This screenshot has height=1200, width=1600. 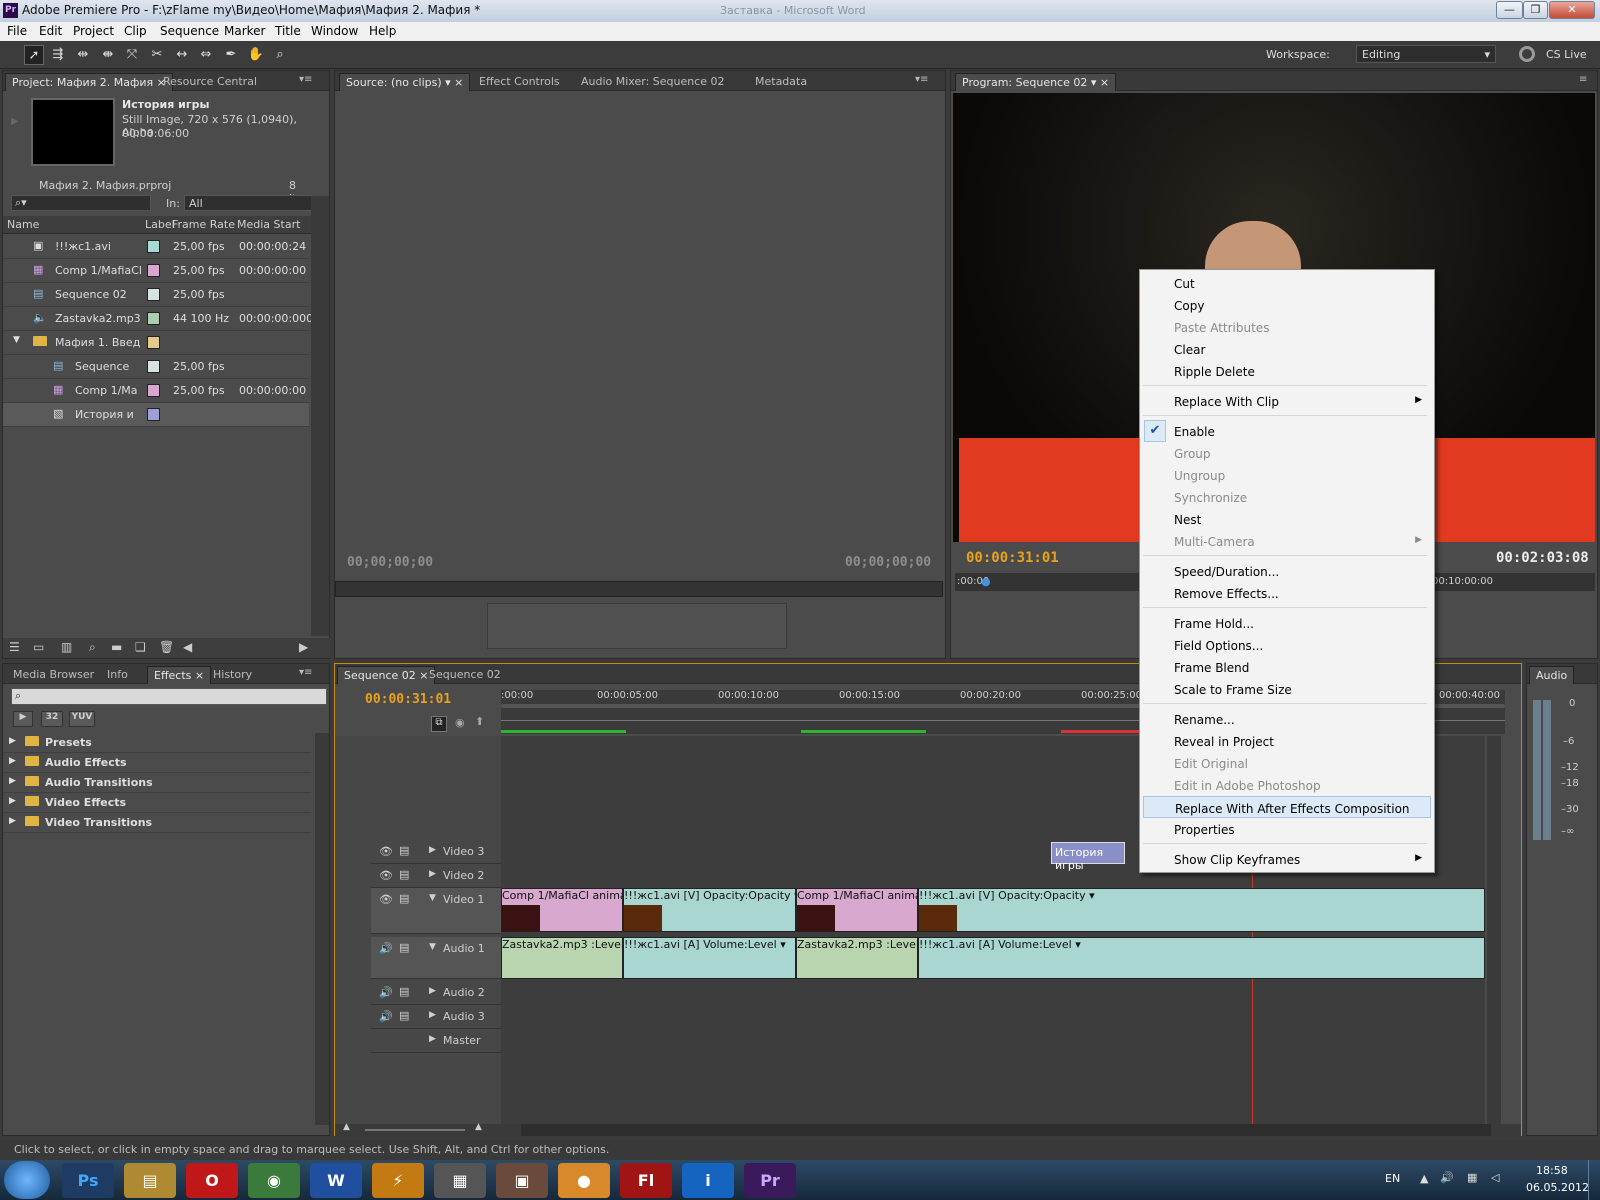 I want to click on minimize-button: —, so click(x=1509, y=10).